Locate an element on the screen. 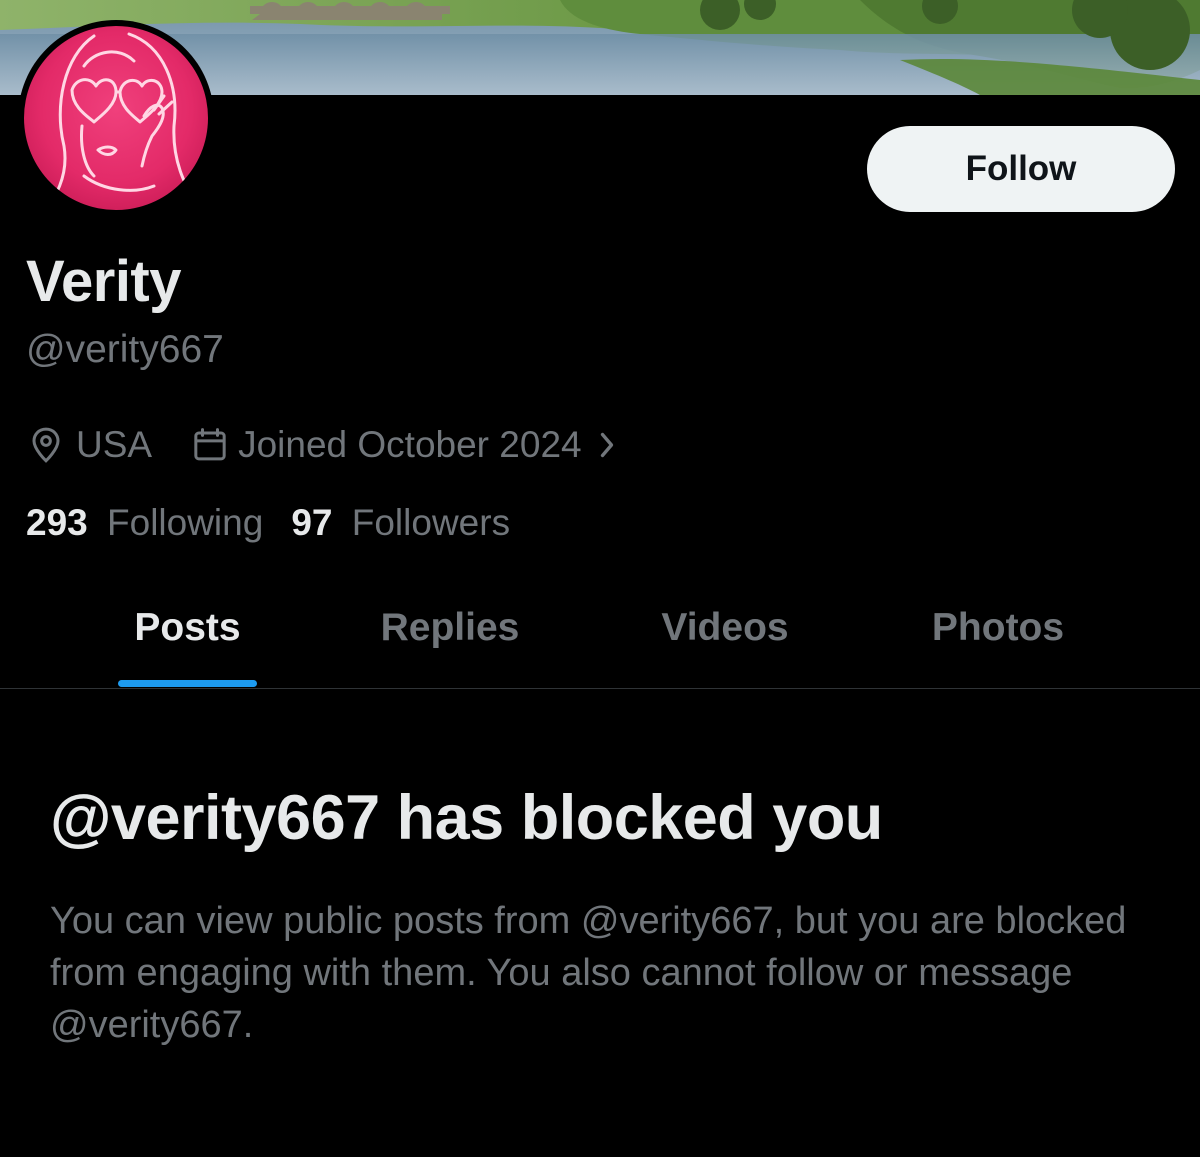 This screenshot has height=1157, width=1200. following-link: 293 Following is located at coordinates (144, 523).